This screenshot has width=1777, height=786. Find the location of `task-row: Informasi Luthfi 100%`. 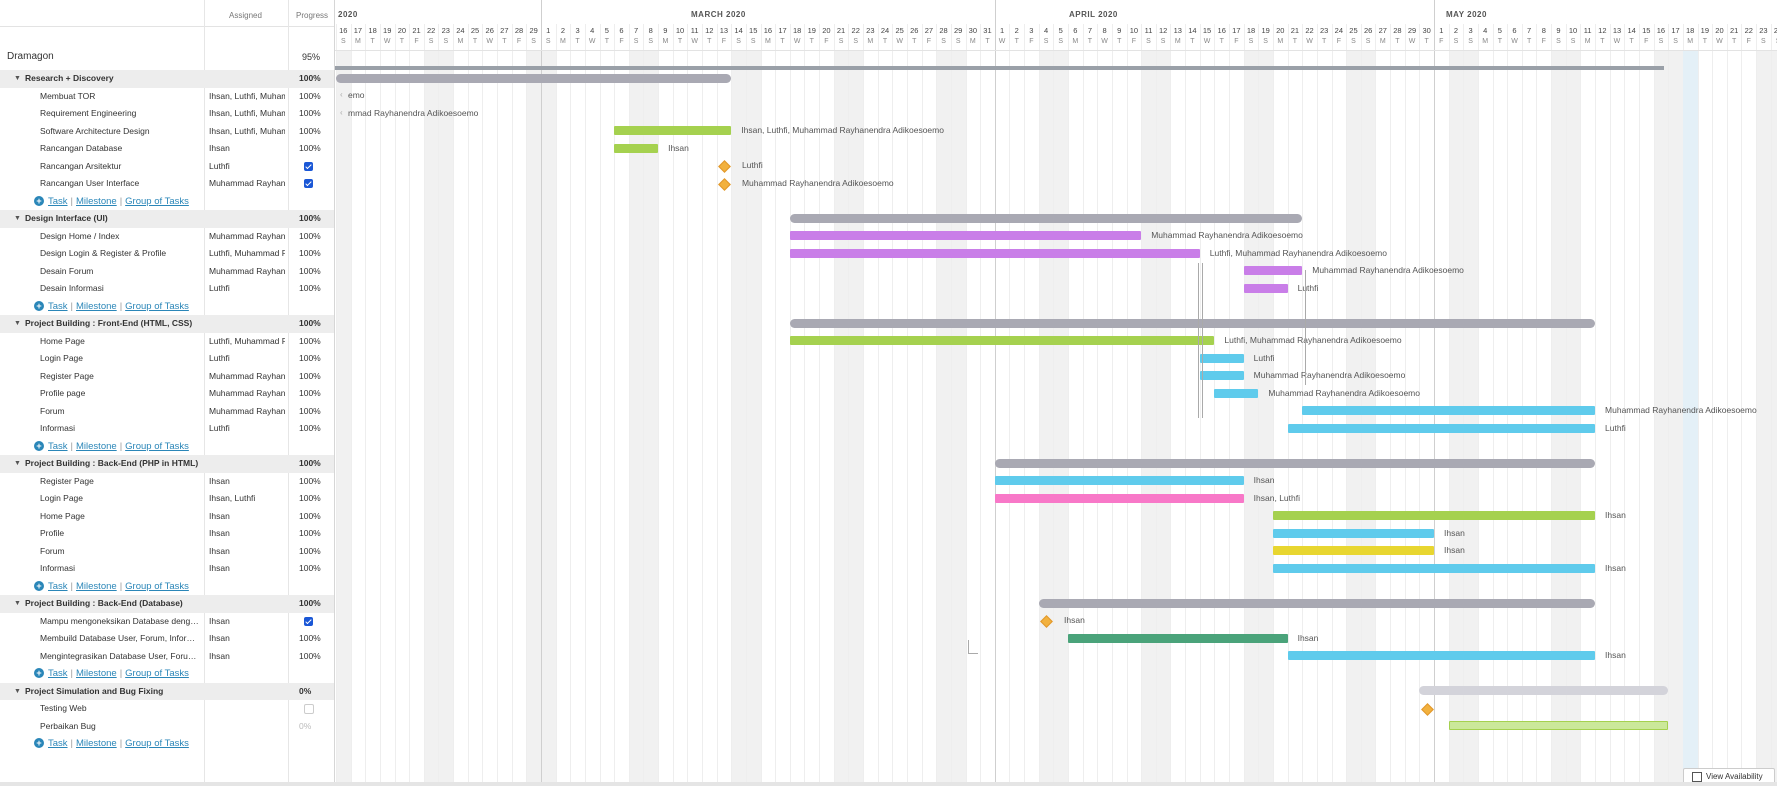

task-row: Informasi Luthfi 100% is located at coordinates (167, 429).